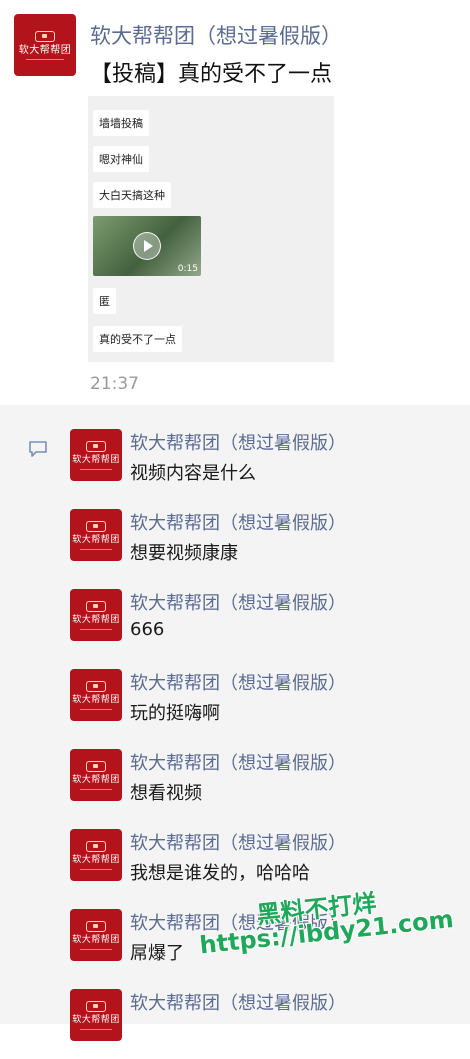  What do you see at coordinates (211, 74) in the screenshot?
I see `post-title: 【投稿】真的受不了一点` at bounding box center [211, 74].